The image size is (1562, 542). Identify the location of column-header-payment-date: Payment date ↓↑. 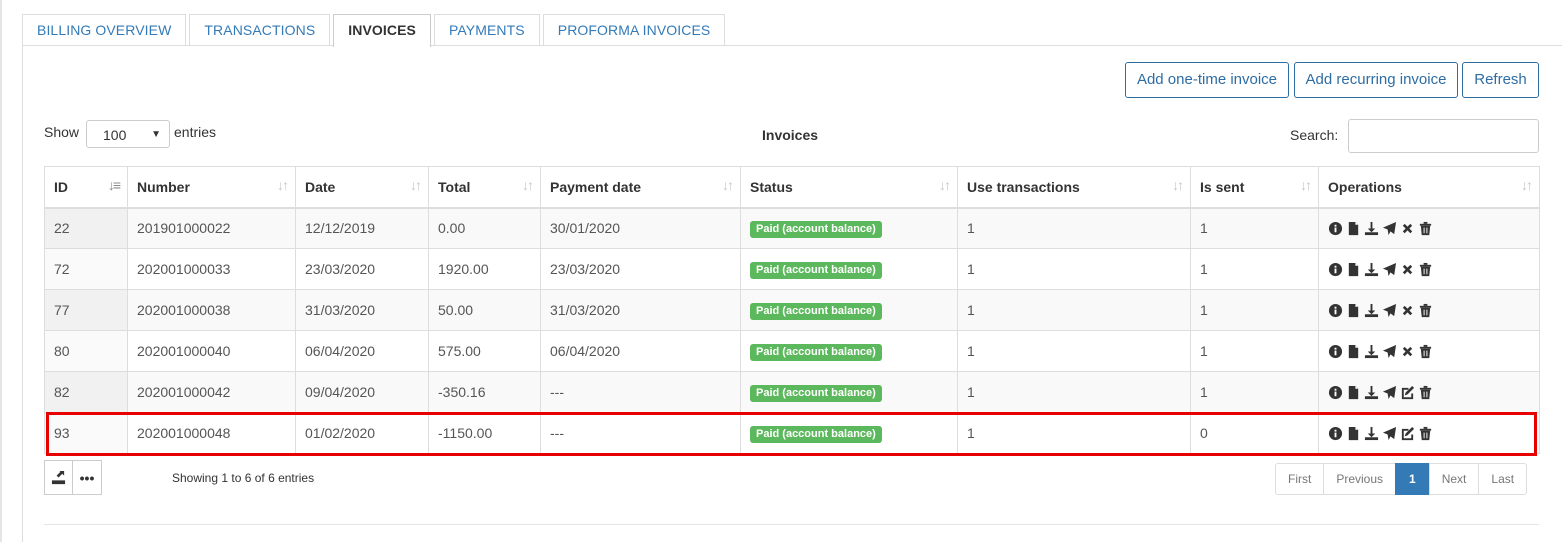
(640, 187).